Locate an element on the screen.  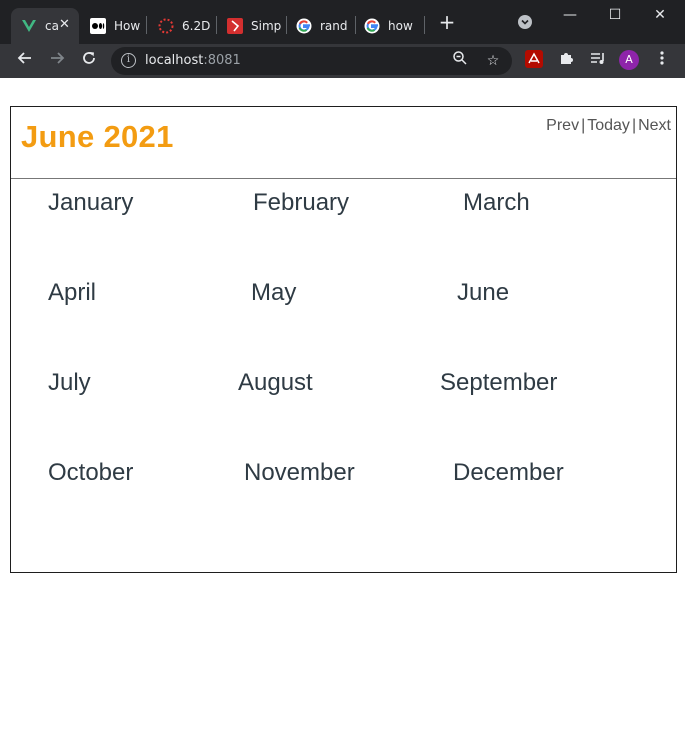
browser-toolbar: i localhost:8081 ☆ A is located at coordinates (342, 61).